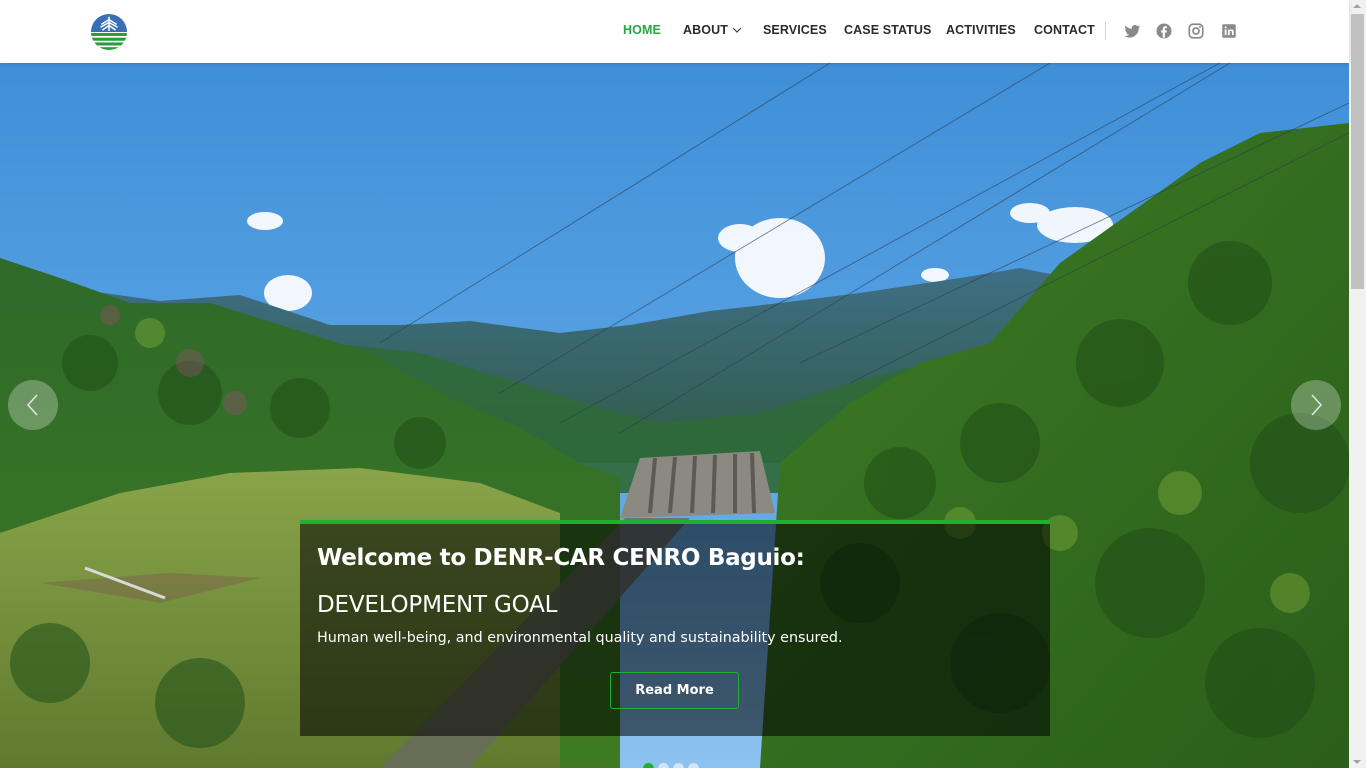  I want to click on scrollbar-thumb, so click(1357, 151).